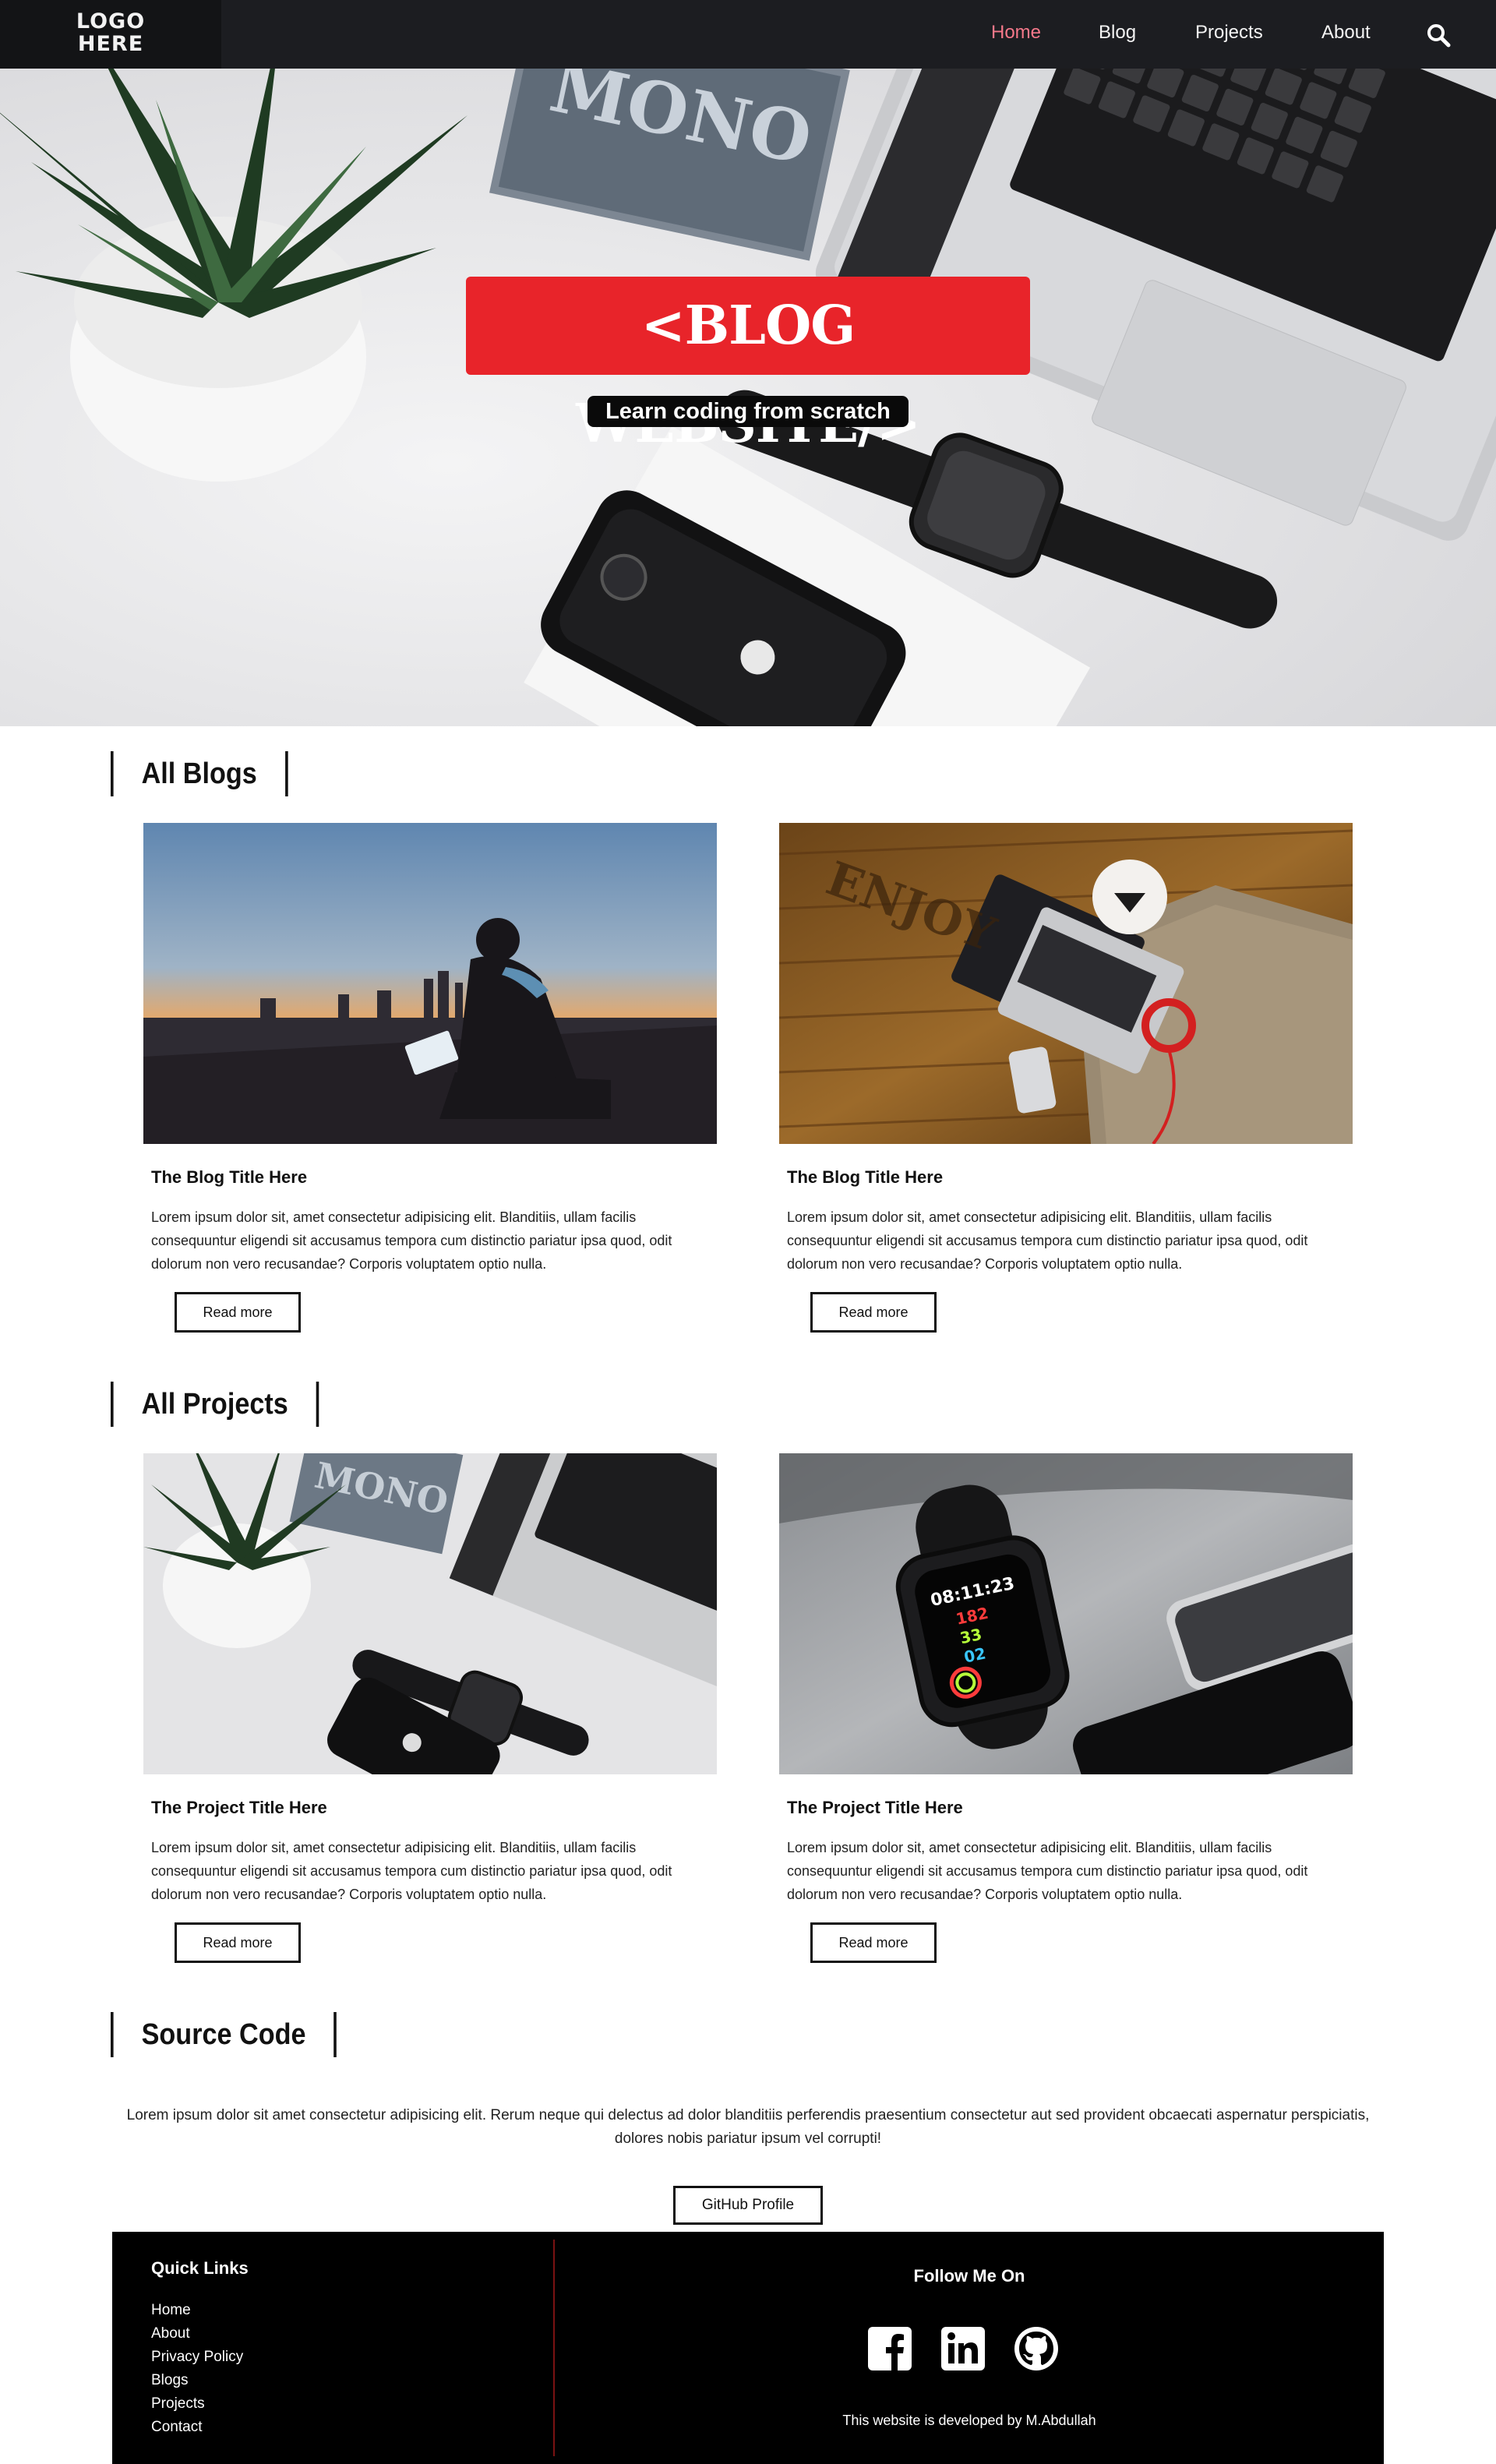 The width and height of the screenshot is (1496, 2464). Describe the element at coordinates (1229, 33) in the screenshot. I see `nav-link-projects: Projects` at that location.